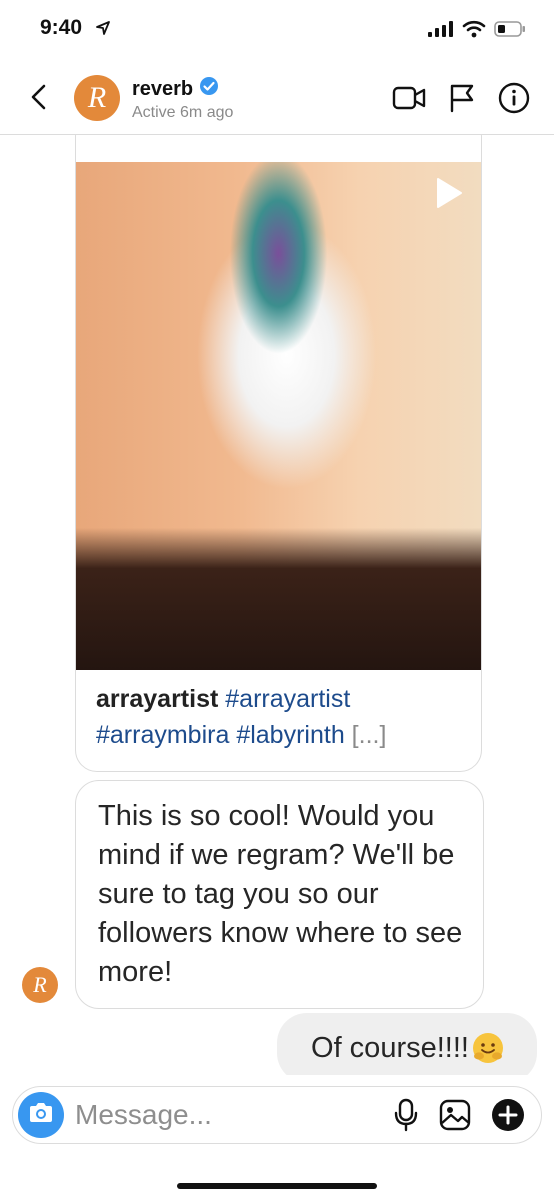  I want to click on wifi-icon, so click(474, 31).